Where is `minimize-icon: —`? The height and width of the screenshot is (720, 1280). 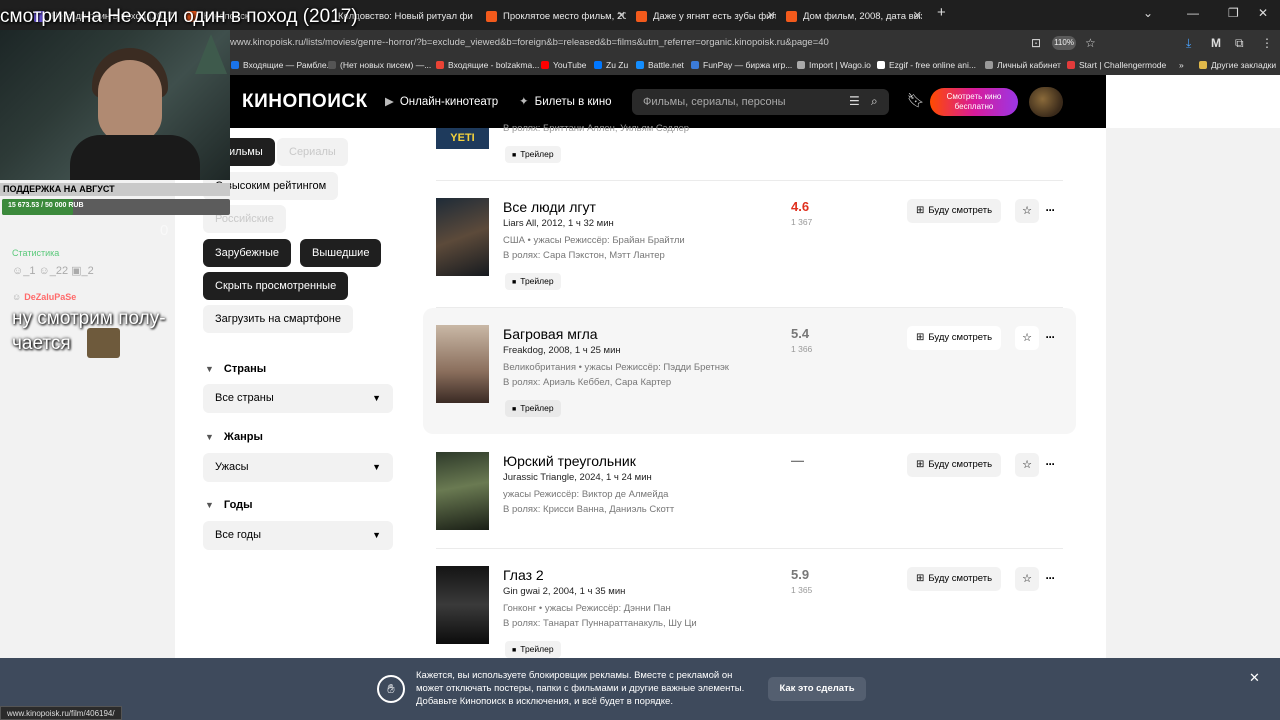
minimize-icon: — is located at coordinates (1193, 13).